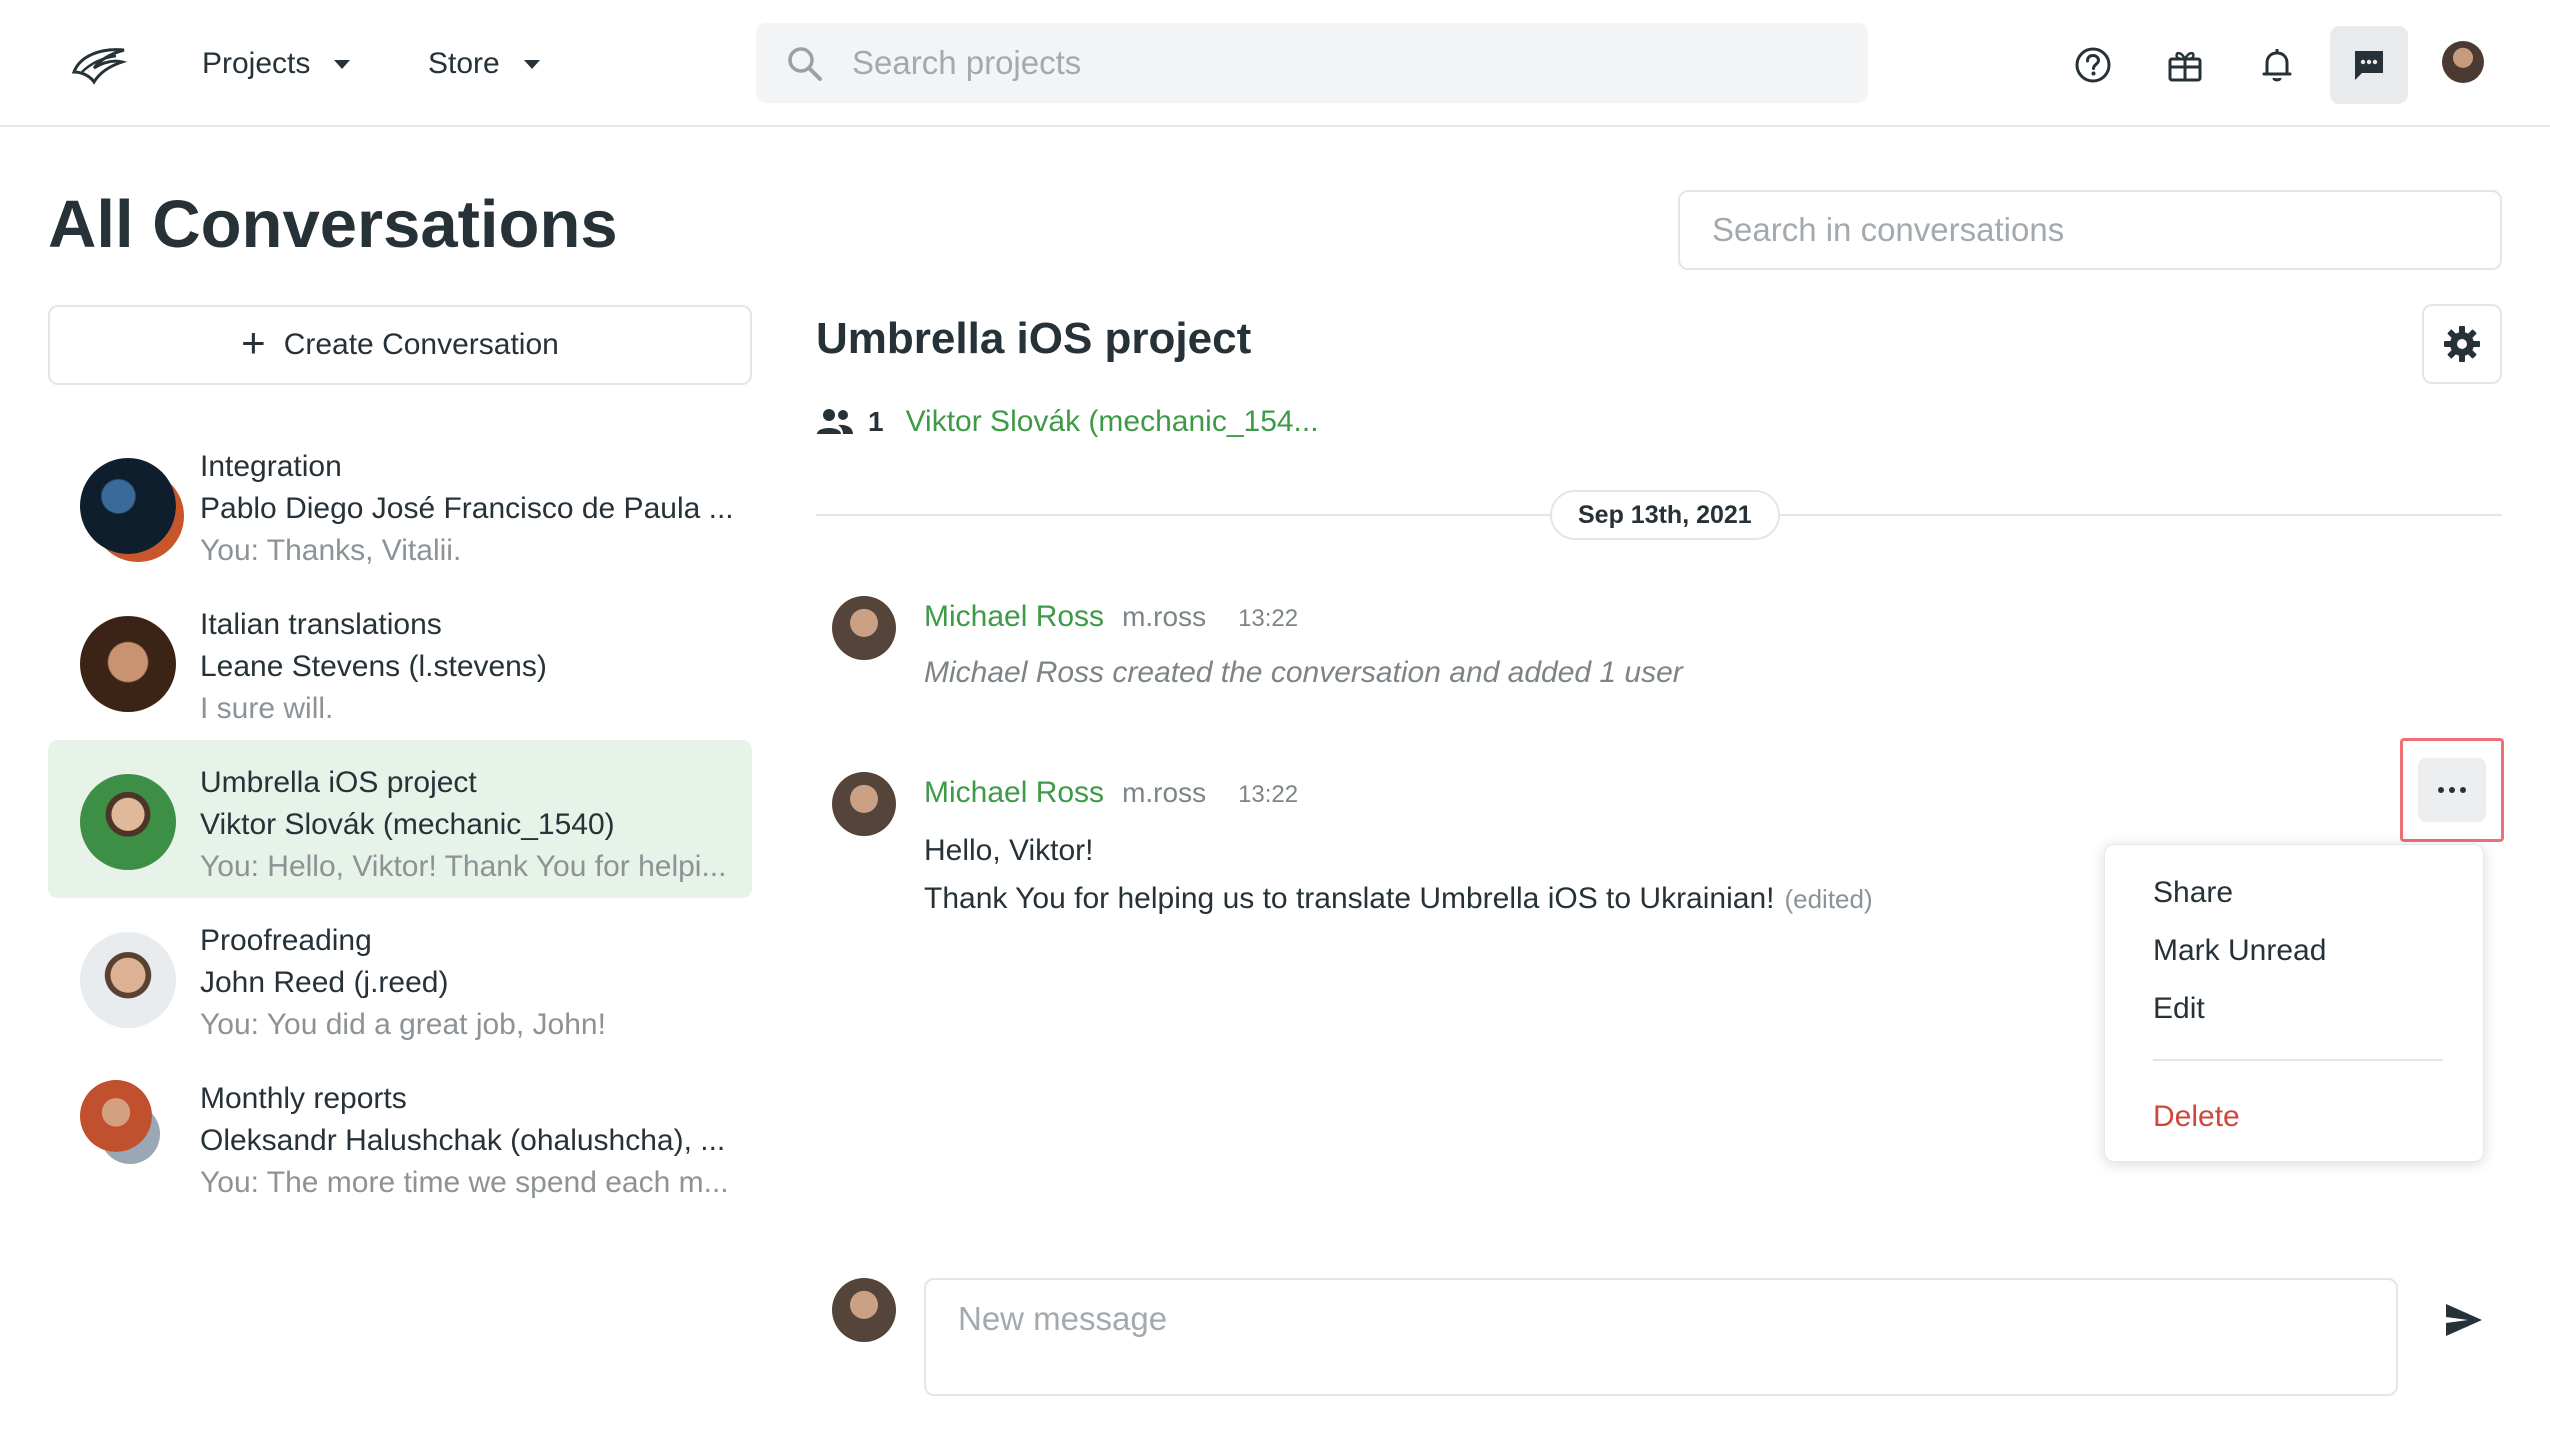  What do you see at coordinates (2303, 893) in the screenshot?
I see `menu-item-share: Share` at bounding box center [2303, 893].